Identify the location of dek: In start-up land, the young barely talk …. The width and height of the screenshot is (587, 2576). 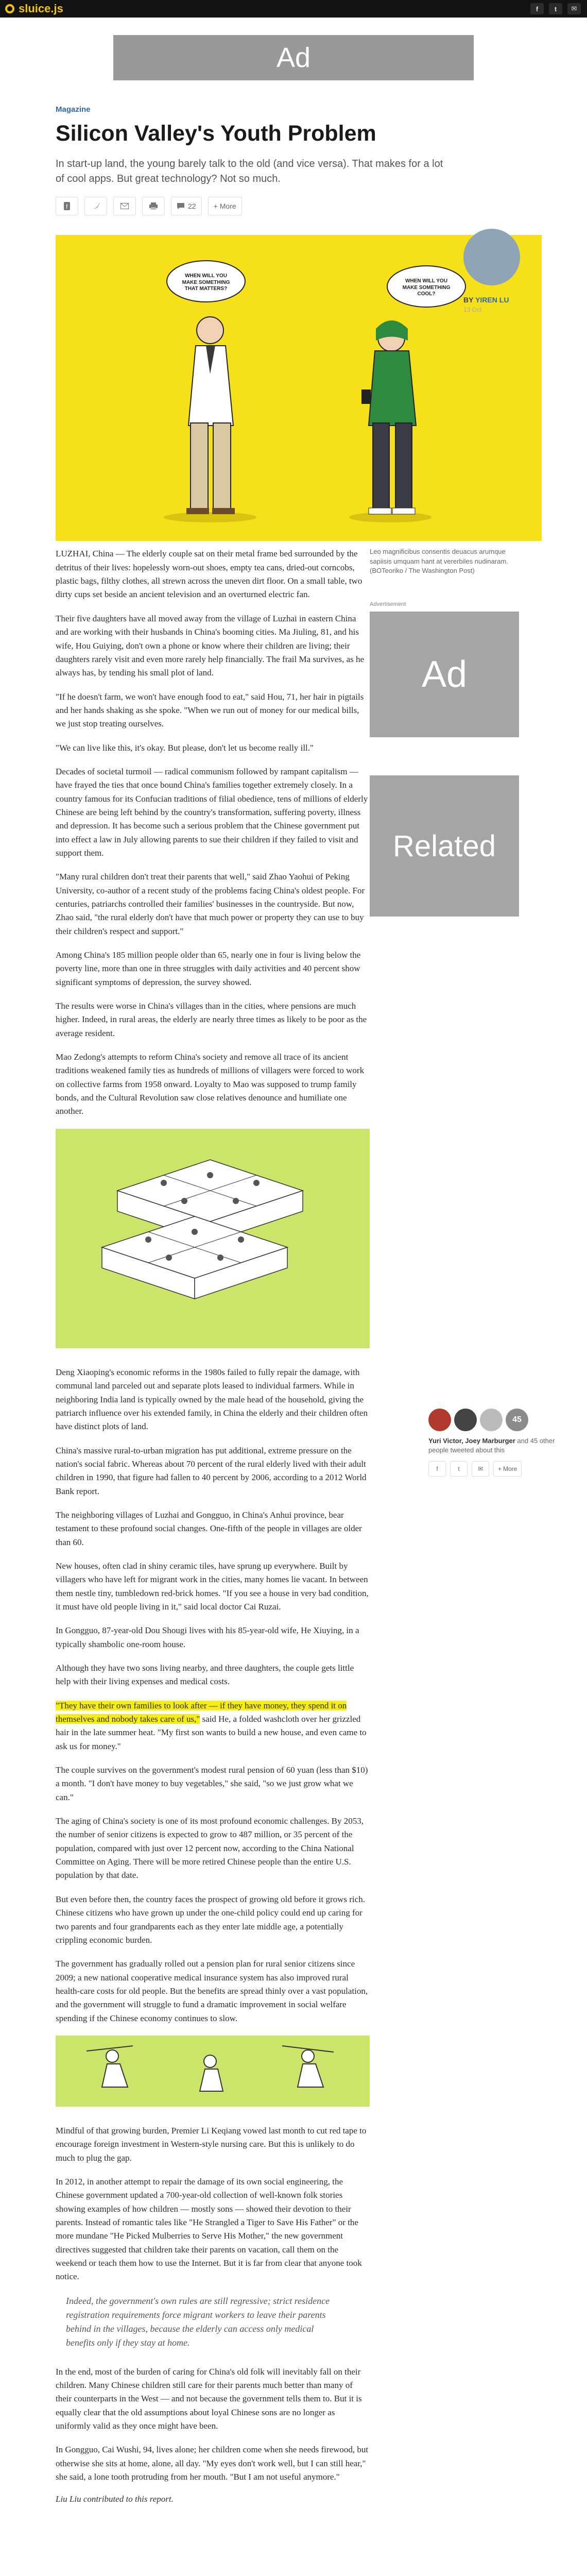
(250, 171).